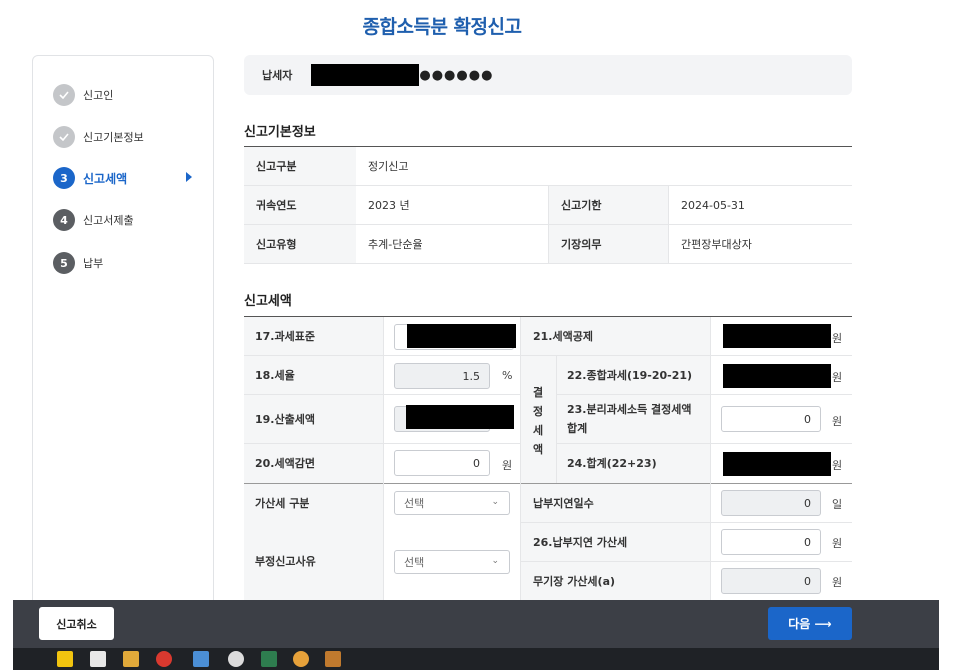 This screenshot has width=956, height=670. Describe the element at coordinates (280, 132) in the screenshot. I see `basic-info-title: 신고기본정보` at that location.